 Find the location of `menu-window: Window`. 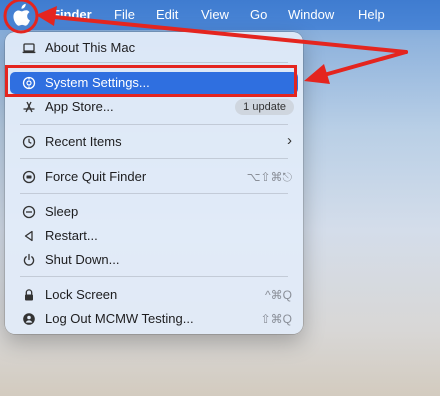

menu-window: Window is located at coordinates (311, 15).